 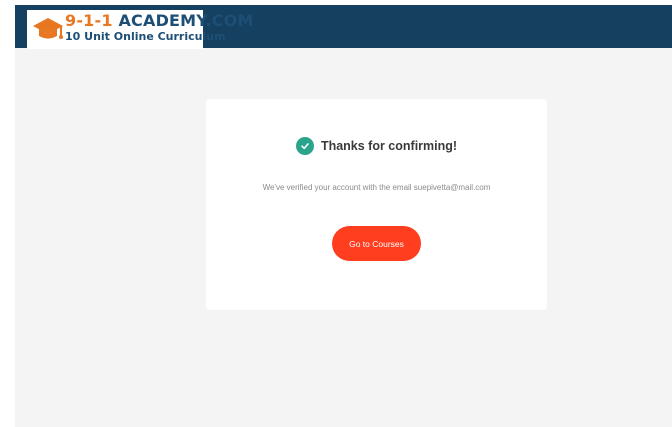 I want to click on confirmation-title: Thanks for confirming!, so click(x=389, y=146).